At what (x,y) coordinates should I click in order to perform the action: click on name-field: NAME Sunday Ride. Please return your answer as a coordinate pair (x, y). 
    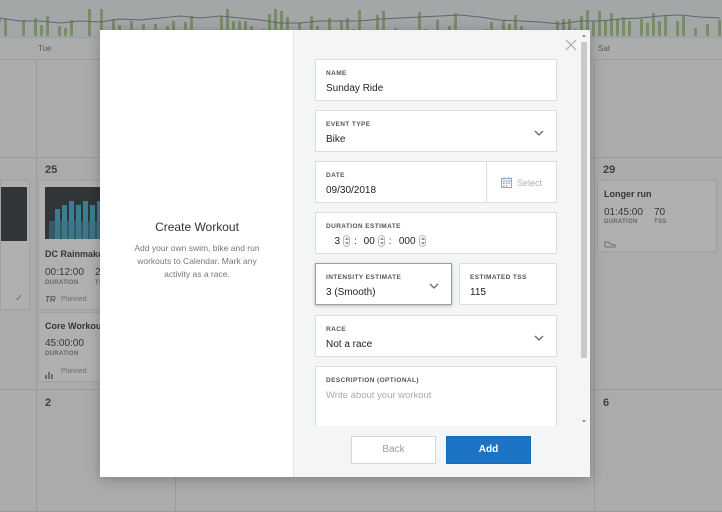
    Looking at the image, I should click on (436, 80).